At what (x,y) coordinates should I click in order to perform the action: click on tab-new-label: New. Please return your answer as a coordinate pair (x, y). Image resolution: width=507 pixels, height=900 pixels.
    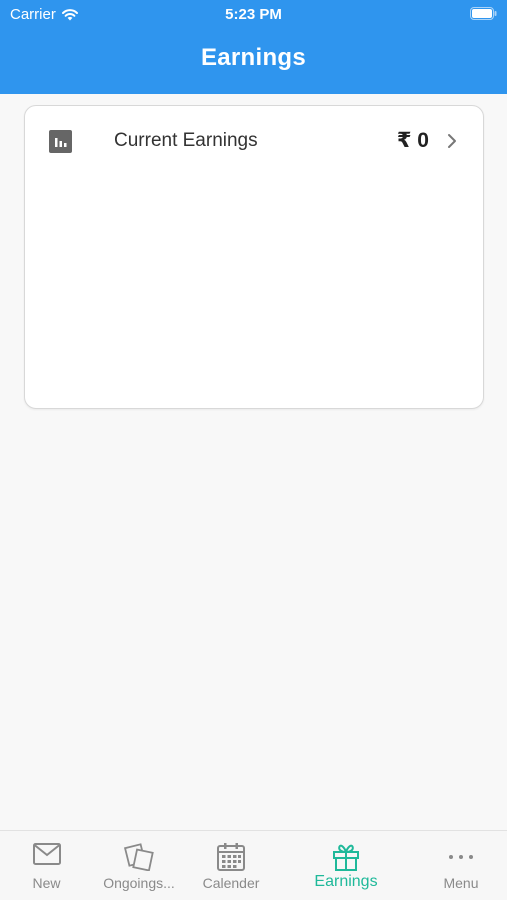
    Looking at the image, I should click on (46, 883).